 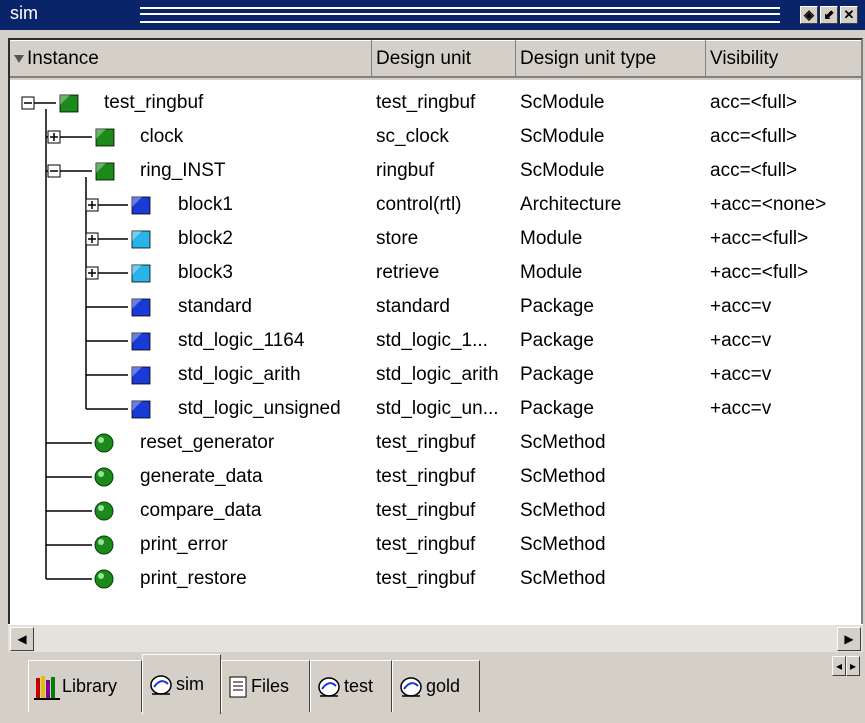 I want to click on title-bar: sim ◈ ⬋ ✕, so click(x=432, y=15).